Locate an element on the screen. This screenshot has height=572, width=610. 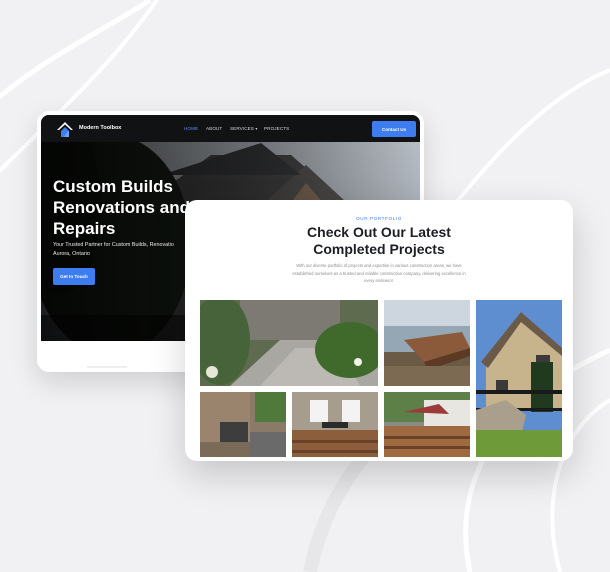
nav-link-services-label: SERVICES is located at coordinates (242, 128).